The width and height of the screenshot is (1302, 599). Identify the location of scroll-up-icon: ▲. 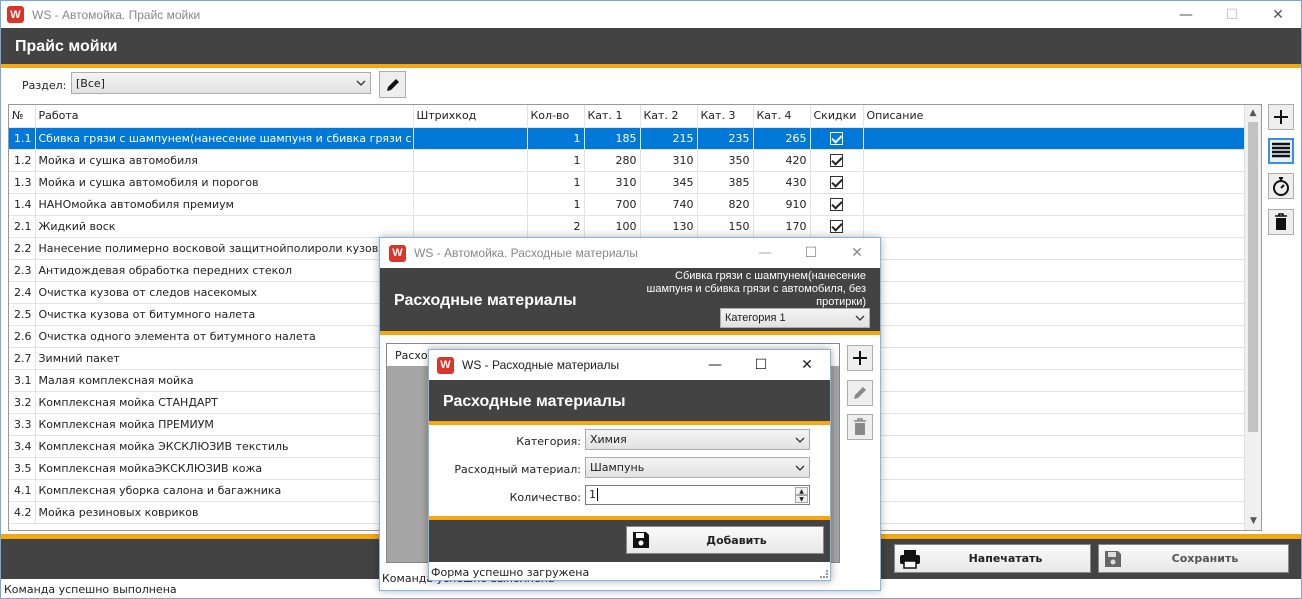
(1253, 113).